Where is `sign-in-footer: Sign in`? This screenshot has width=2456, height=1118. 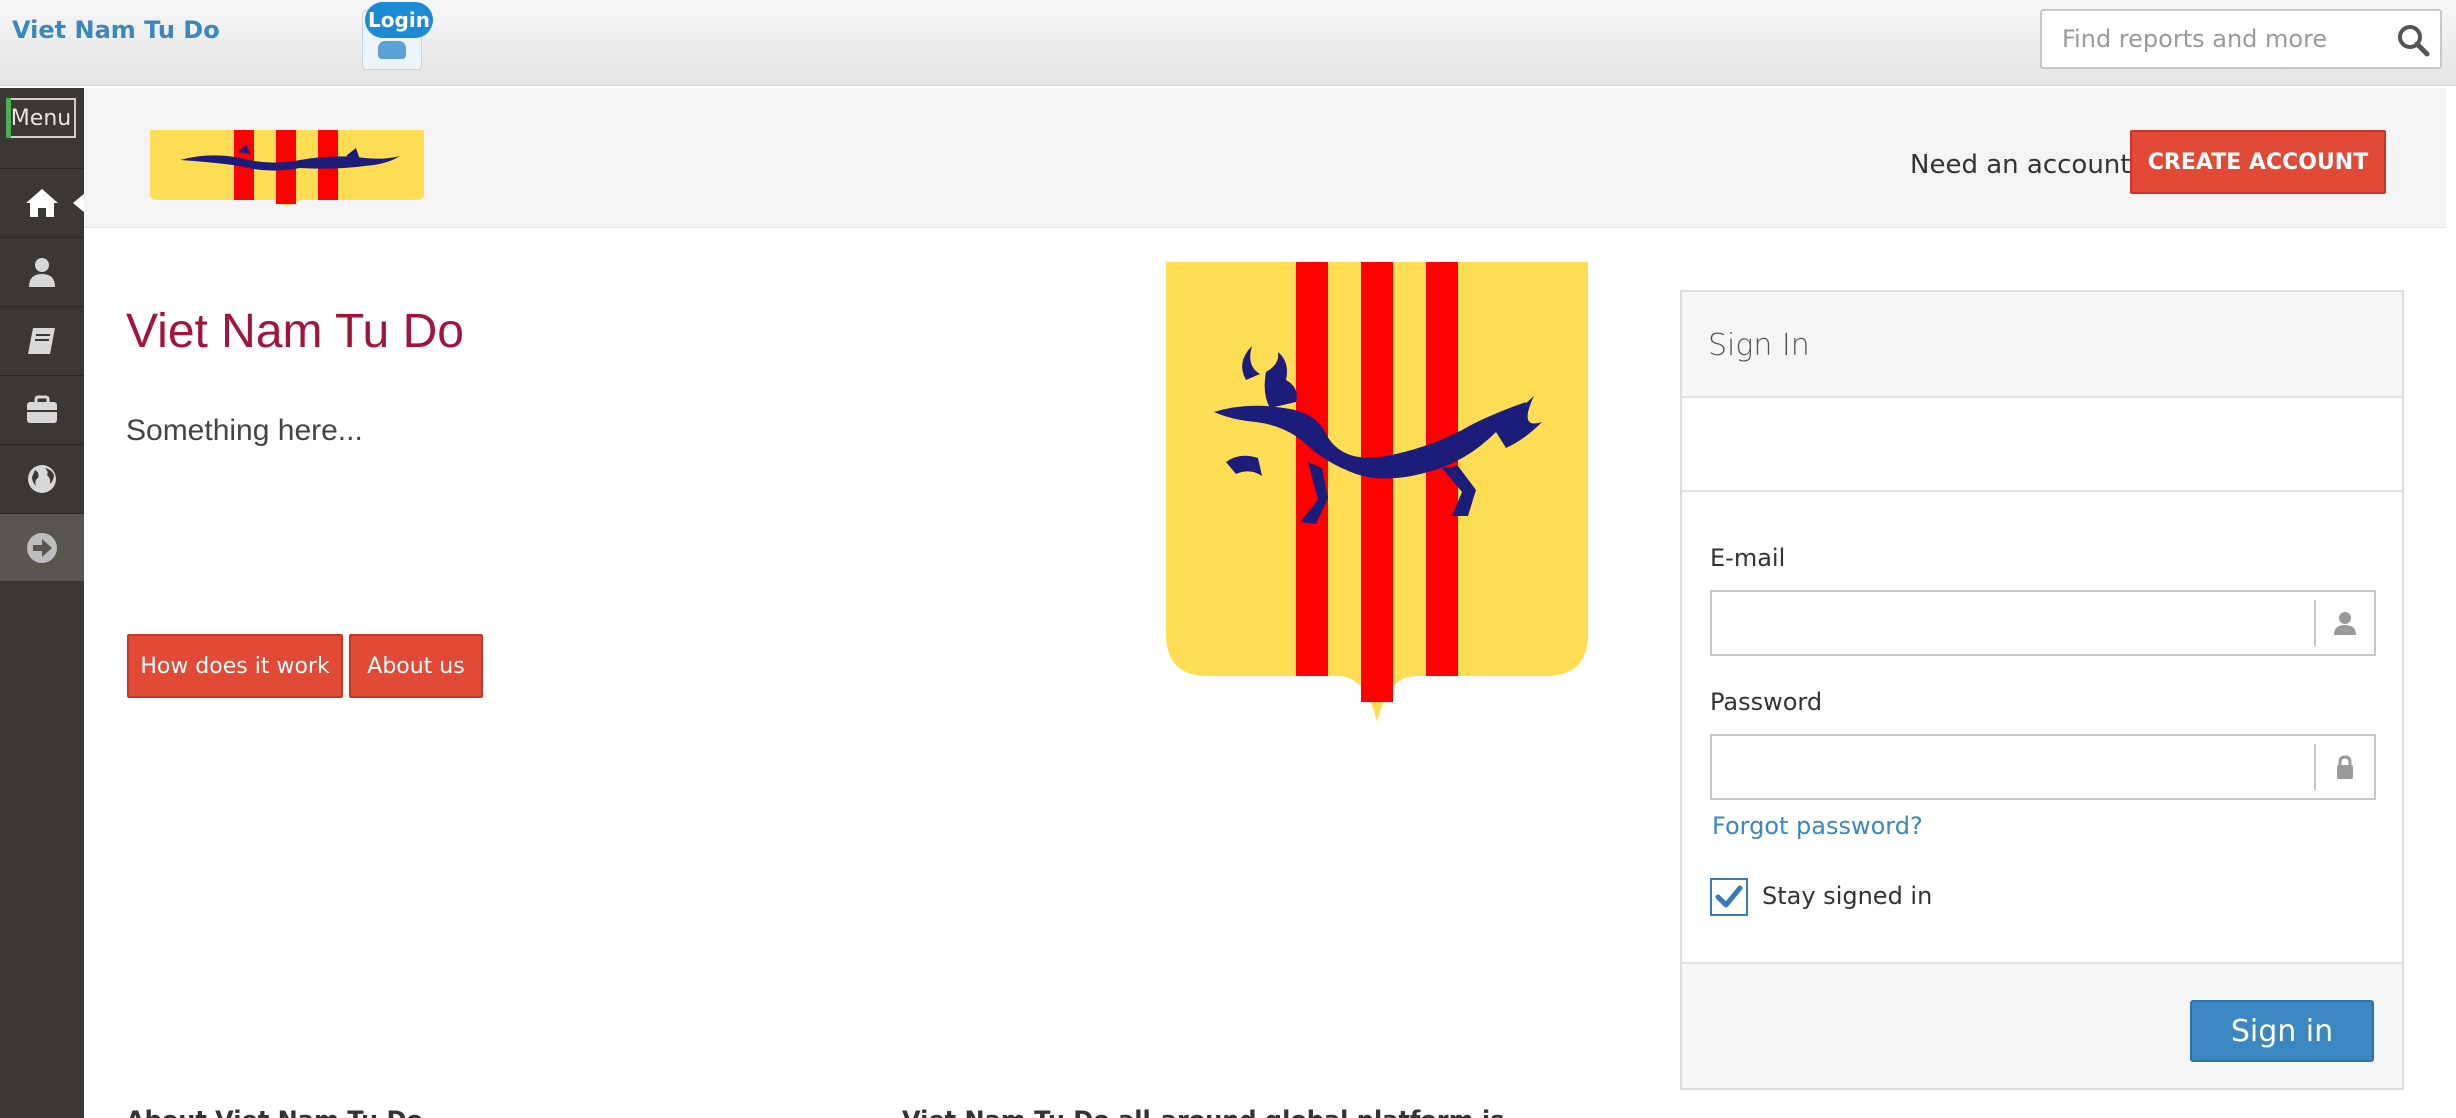 sign-in-footer: Sign in is located at coordinates (2042, 1025).